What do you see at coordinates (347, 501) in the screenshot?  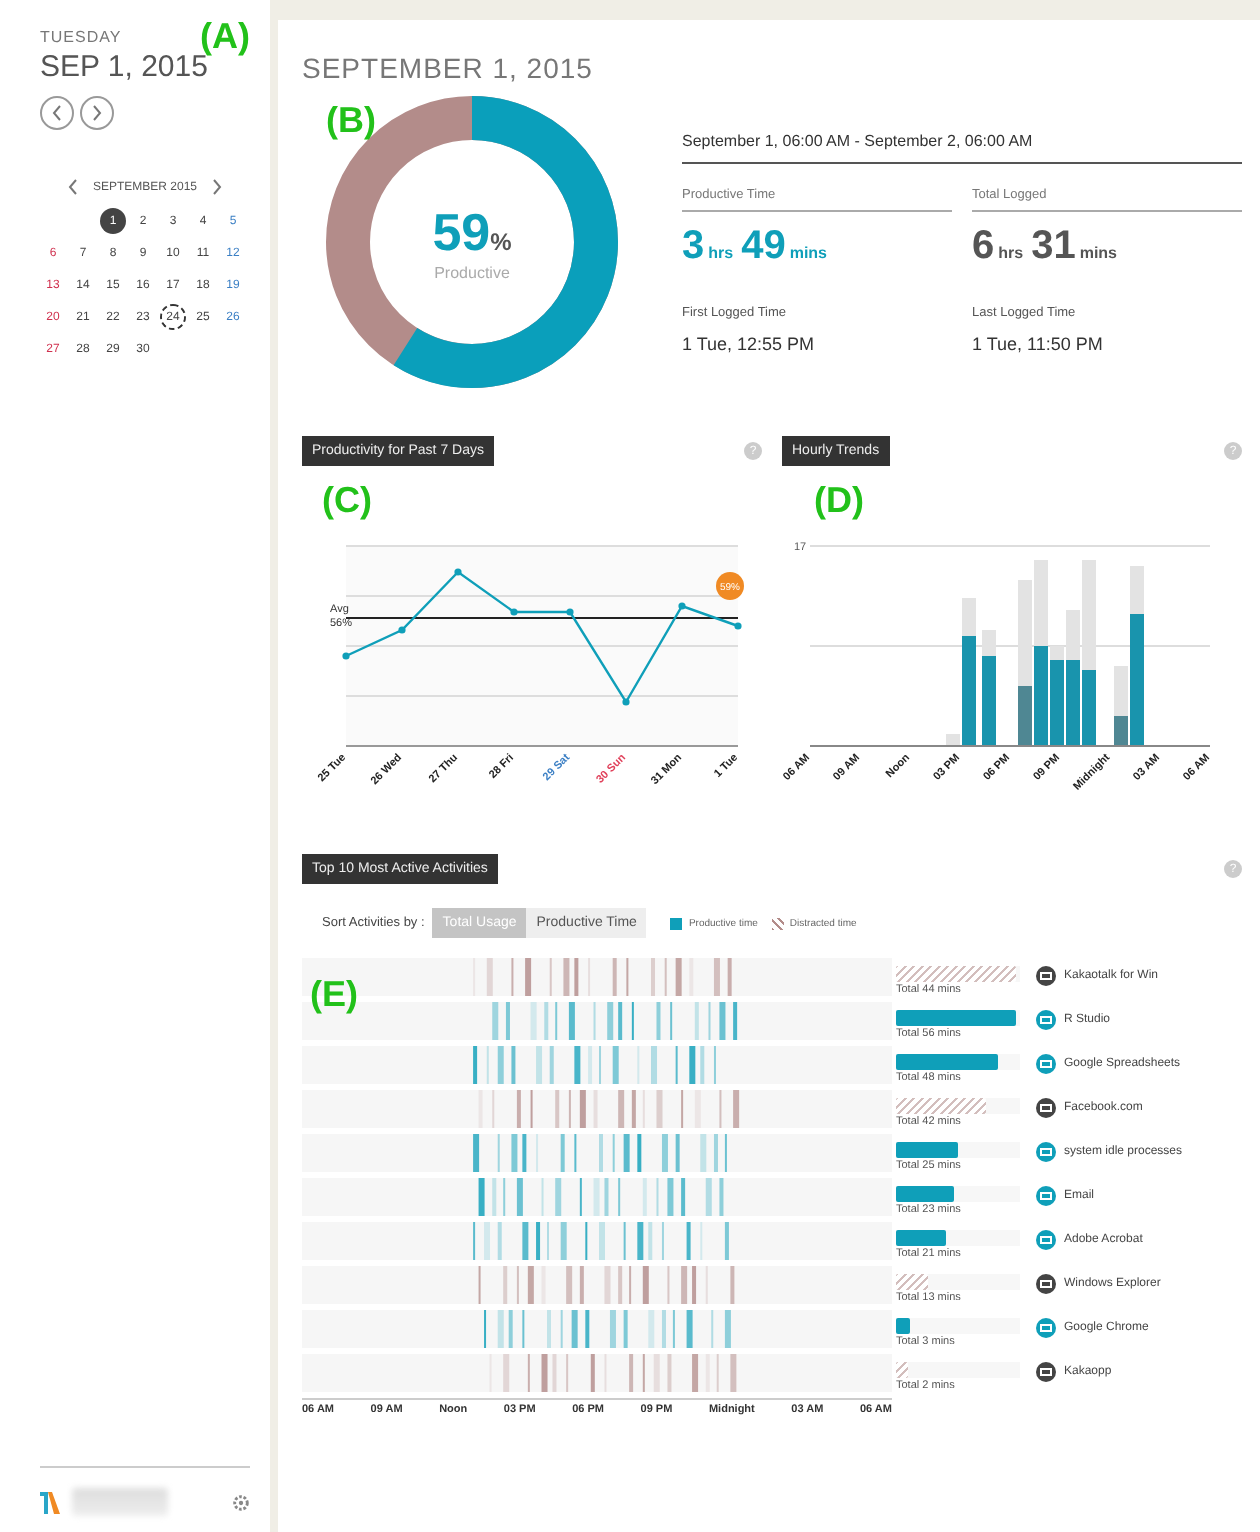 I see `annotation-label: (C)` at bounding box center [347, 501].